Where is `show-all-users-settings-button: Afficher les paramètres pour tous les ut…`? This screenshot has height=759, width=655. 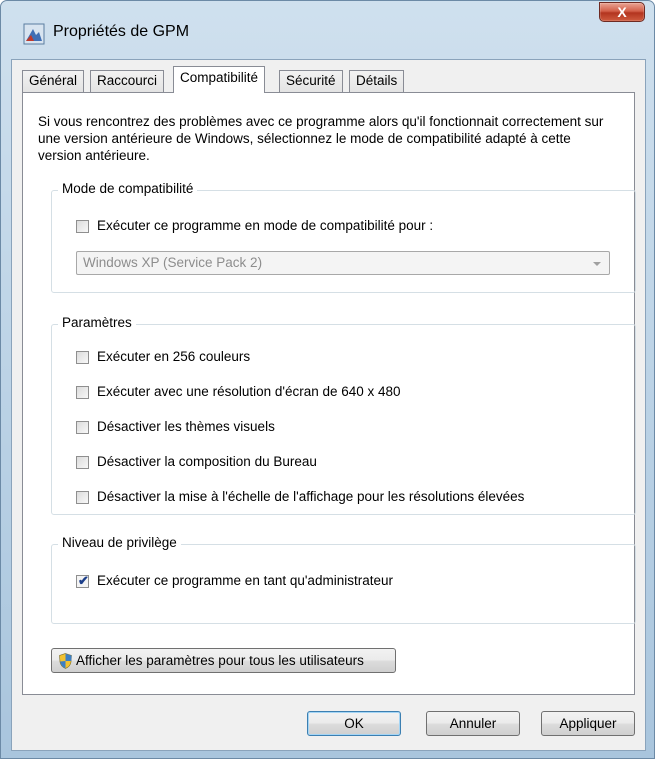
show-all-users-settings-button: Afficher les paramètres pour tous les ut… is located at coordinates (223, 660).